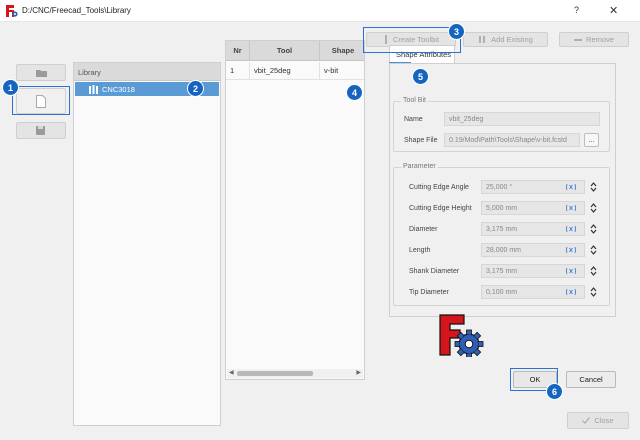 Image resolution: width=640 pixels, height=440 pixels. What do you see at coordinates (93, 89) in the screenshot?
I see `toolbit-library-icon` at bounding box center [93, 89].